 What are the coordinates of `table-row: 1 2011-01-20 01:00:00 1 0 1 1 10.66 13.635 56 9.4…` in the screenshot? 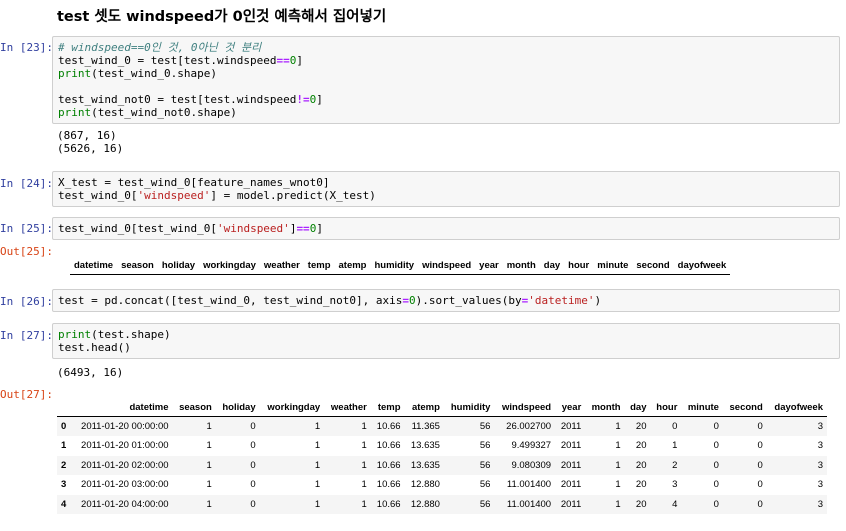 It's located at (442, 446).